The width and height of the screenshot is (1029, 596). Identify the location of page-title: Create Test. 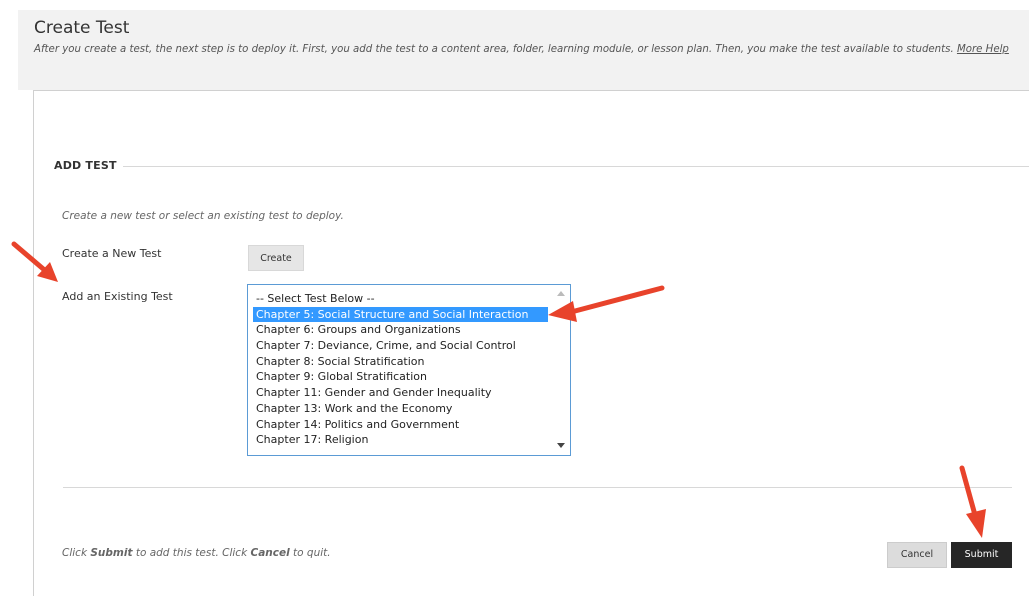
(82, 28).